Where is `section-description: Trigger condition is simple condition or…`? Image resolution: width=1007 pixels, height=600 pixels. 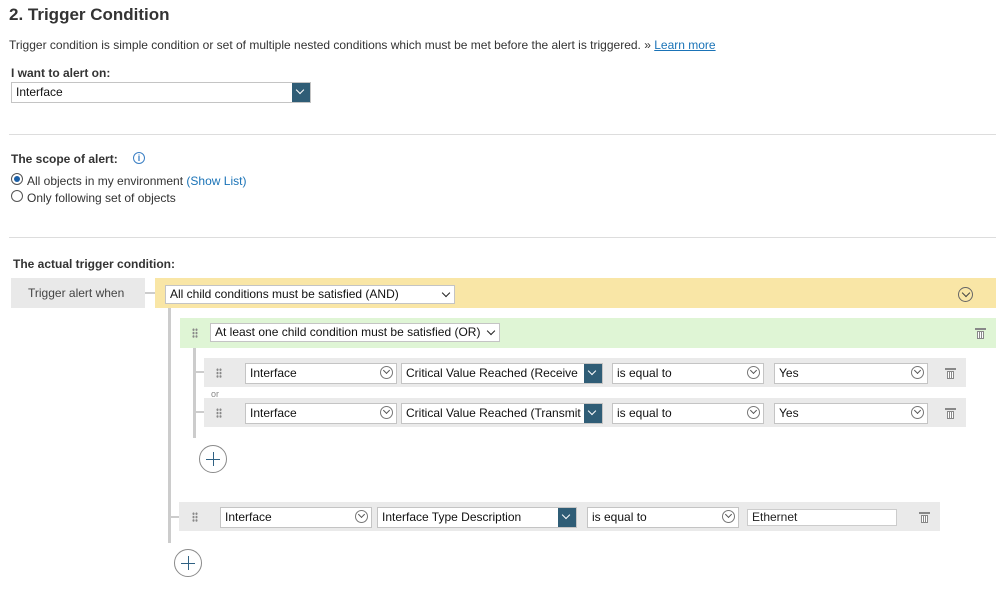 section-description: Trigger condition is simple condition or… is located at coordinates (362, 45).